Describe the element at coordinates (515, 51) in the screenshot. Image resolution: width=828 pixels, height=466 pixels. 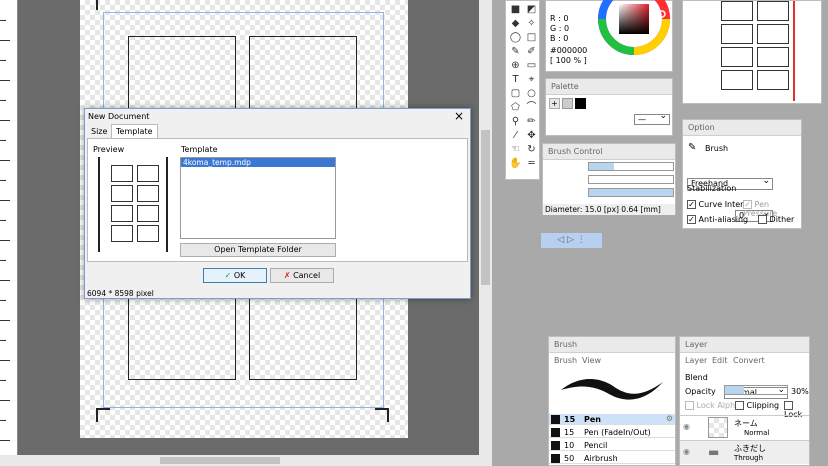
I see `pen-icon: ✎` at that location.